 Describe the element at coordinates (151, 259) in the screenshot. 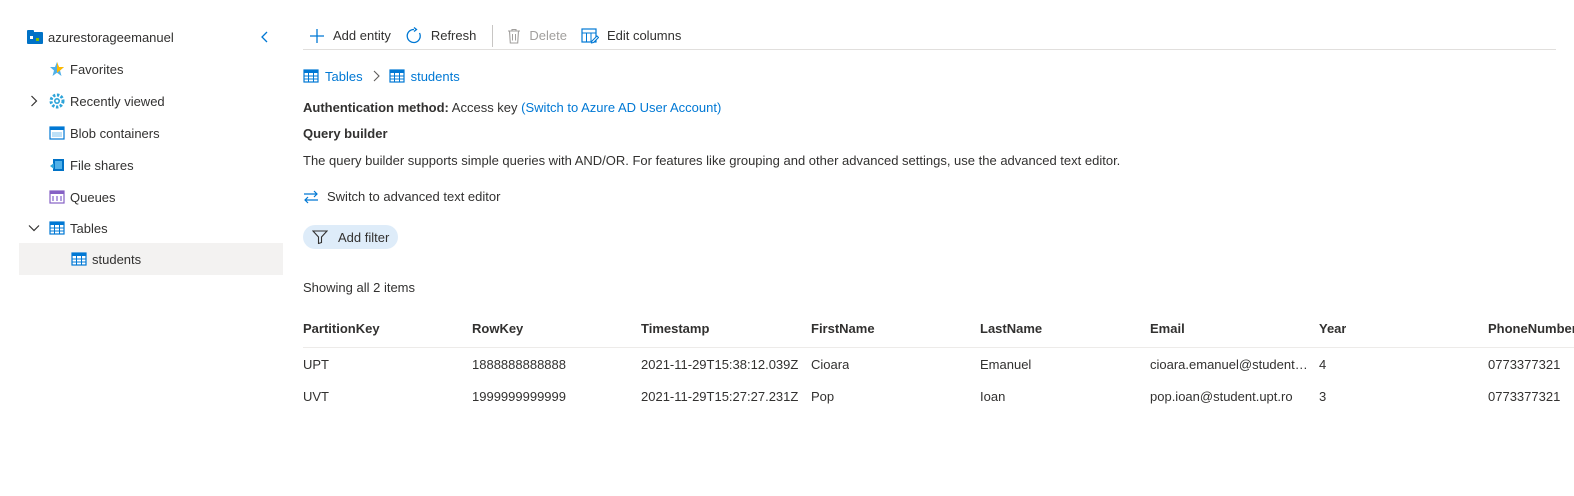

I see `tree-item-students: students` at that location.